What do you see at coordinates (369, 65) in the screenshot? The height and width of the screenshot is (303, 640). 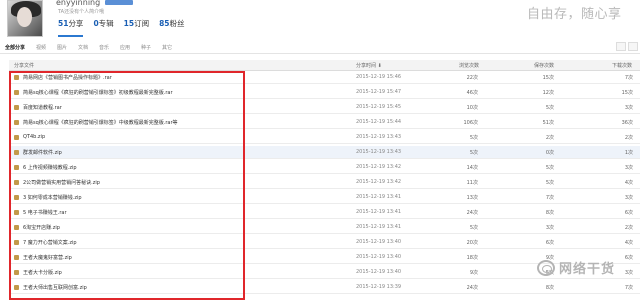 I see `header-time: 分享时间 ⬇` at bounding box center [369, 65].